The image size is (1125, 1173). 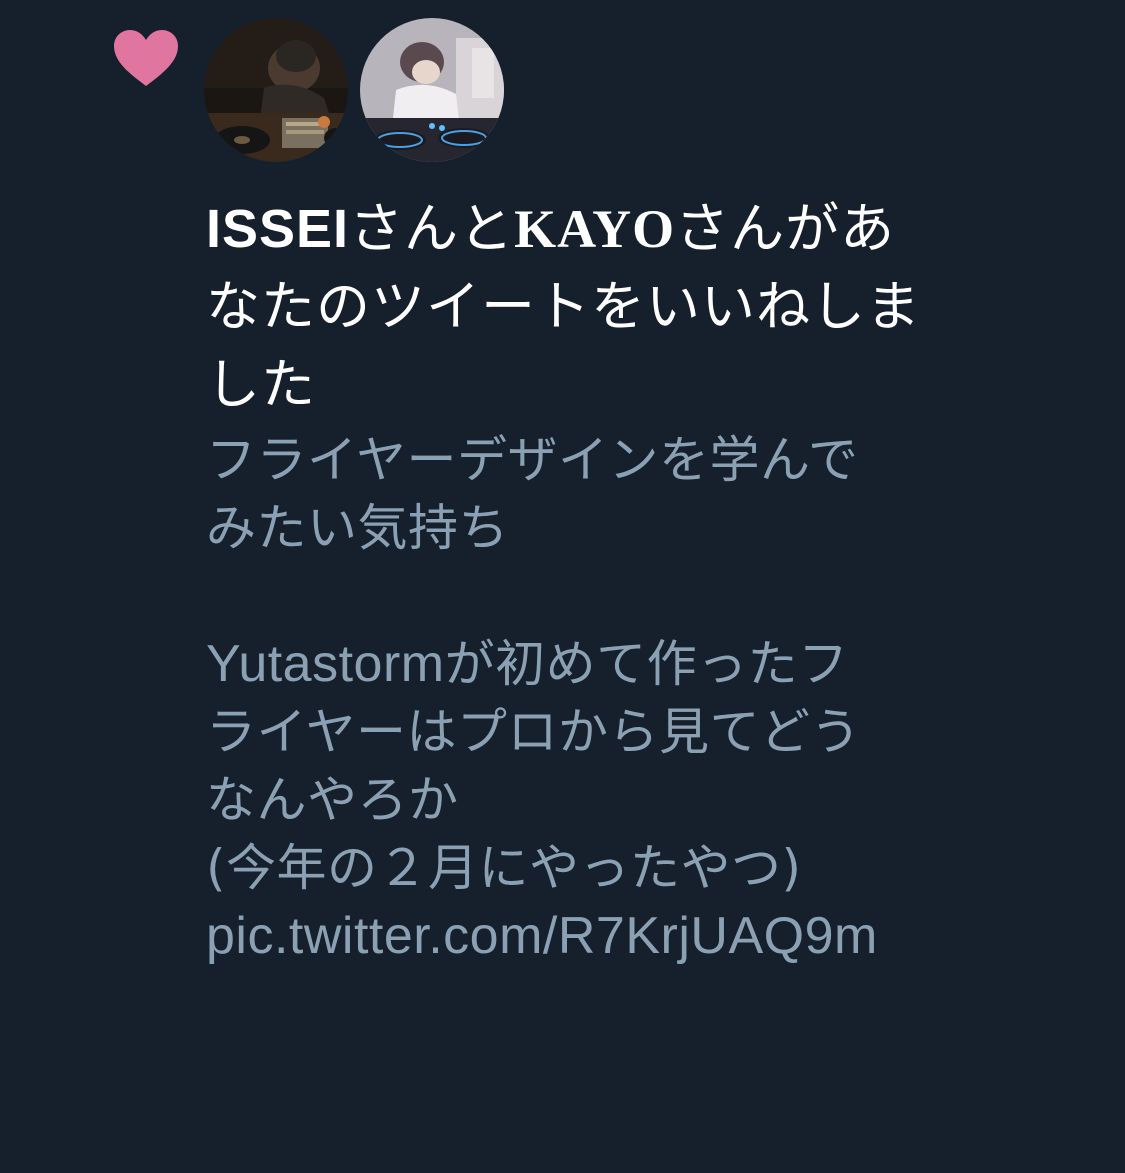 What do you see at coordinates (594, 229) in the screenshot?
I see `user-name-kayo: KAYO` at bounding box center [594, 229].